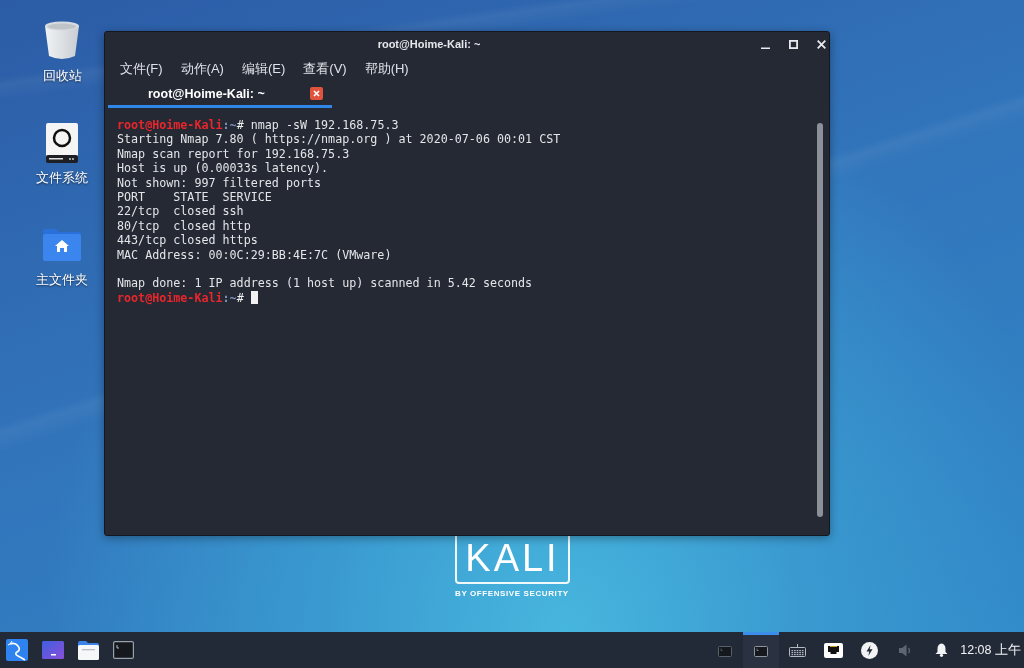  What do you see at coordinates (223, 168) in the screenshot?
I see `output-line: Host is up (0.00033s latency).` at bounding box center [223, 168].